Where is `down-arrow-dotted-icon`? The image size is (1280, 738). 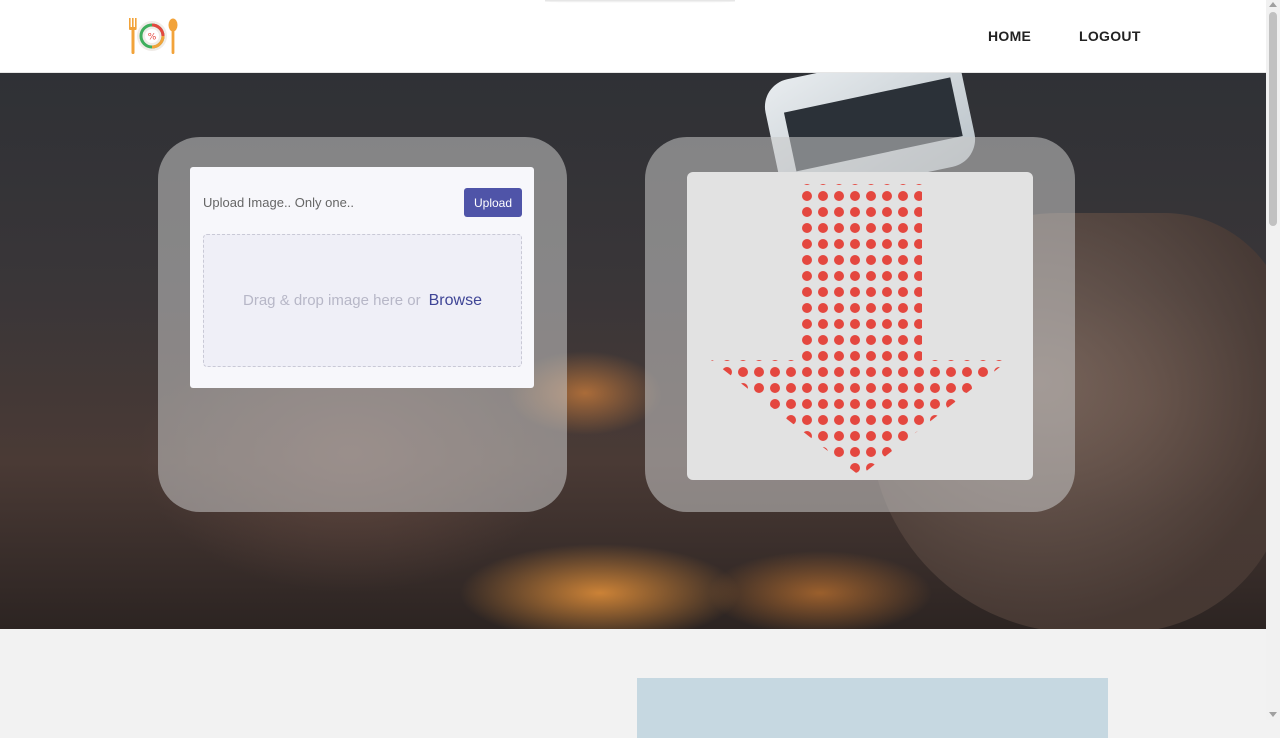
down-arrow-dotted-icon is located at coordinates (860, 330).